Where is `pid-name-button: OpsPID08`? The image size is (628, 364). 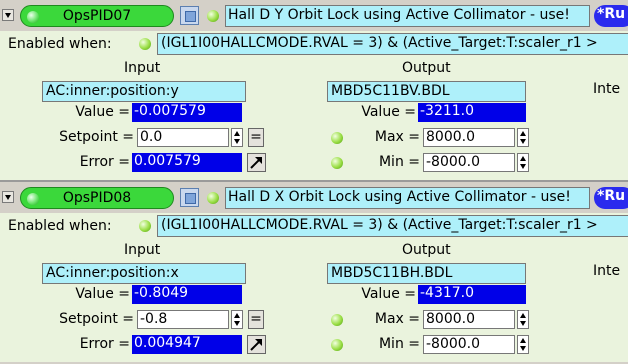 pid-name-button: OpsPID08 is located at coordinates (97, 198).